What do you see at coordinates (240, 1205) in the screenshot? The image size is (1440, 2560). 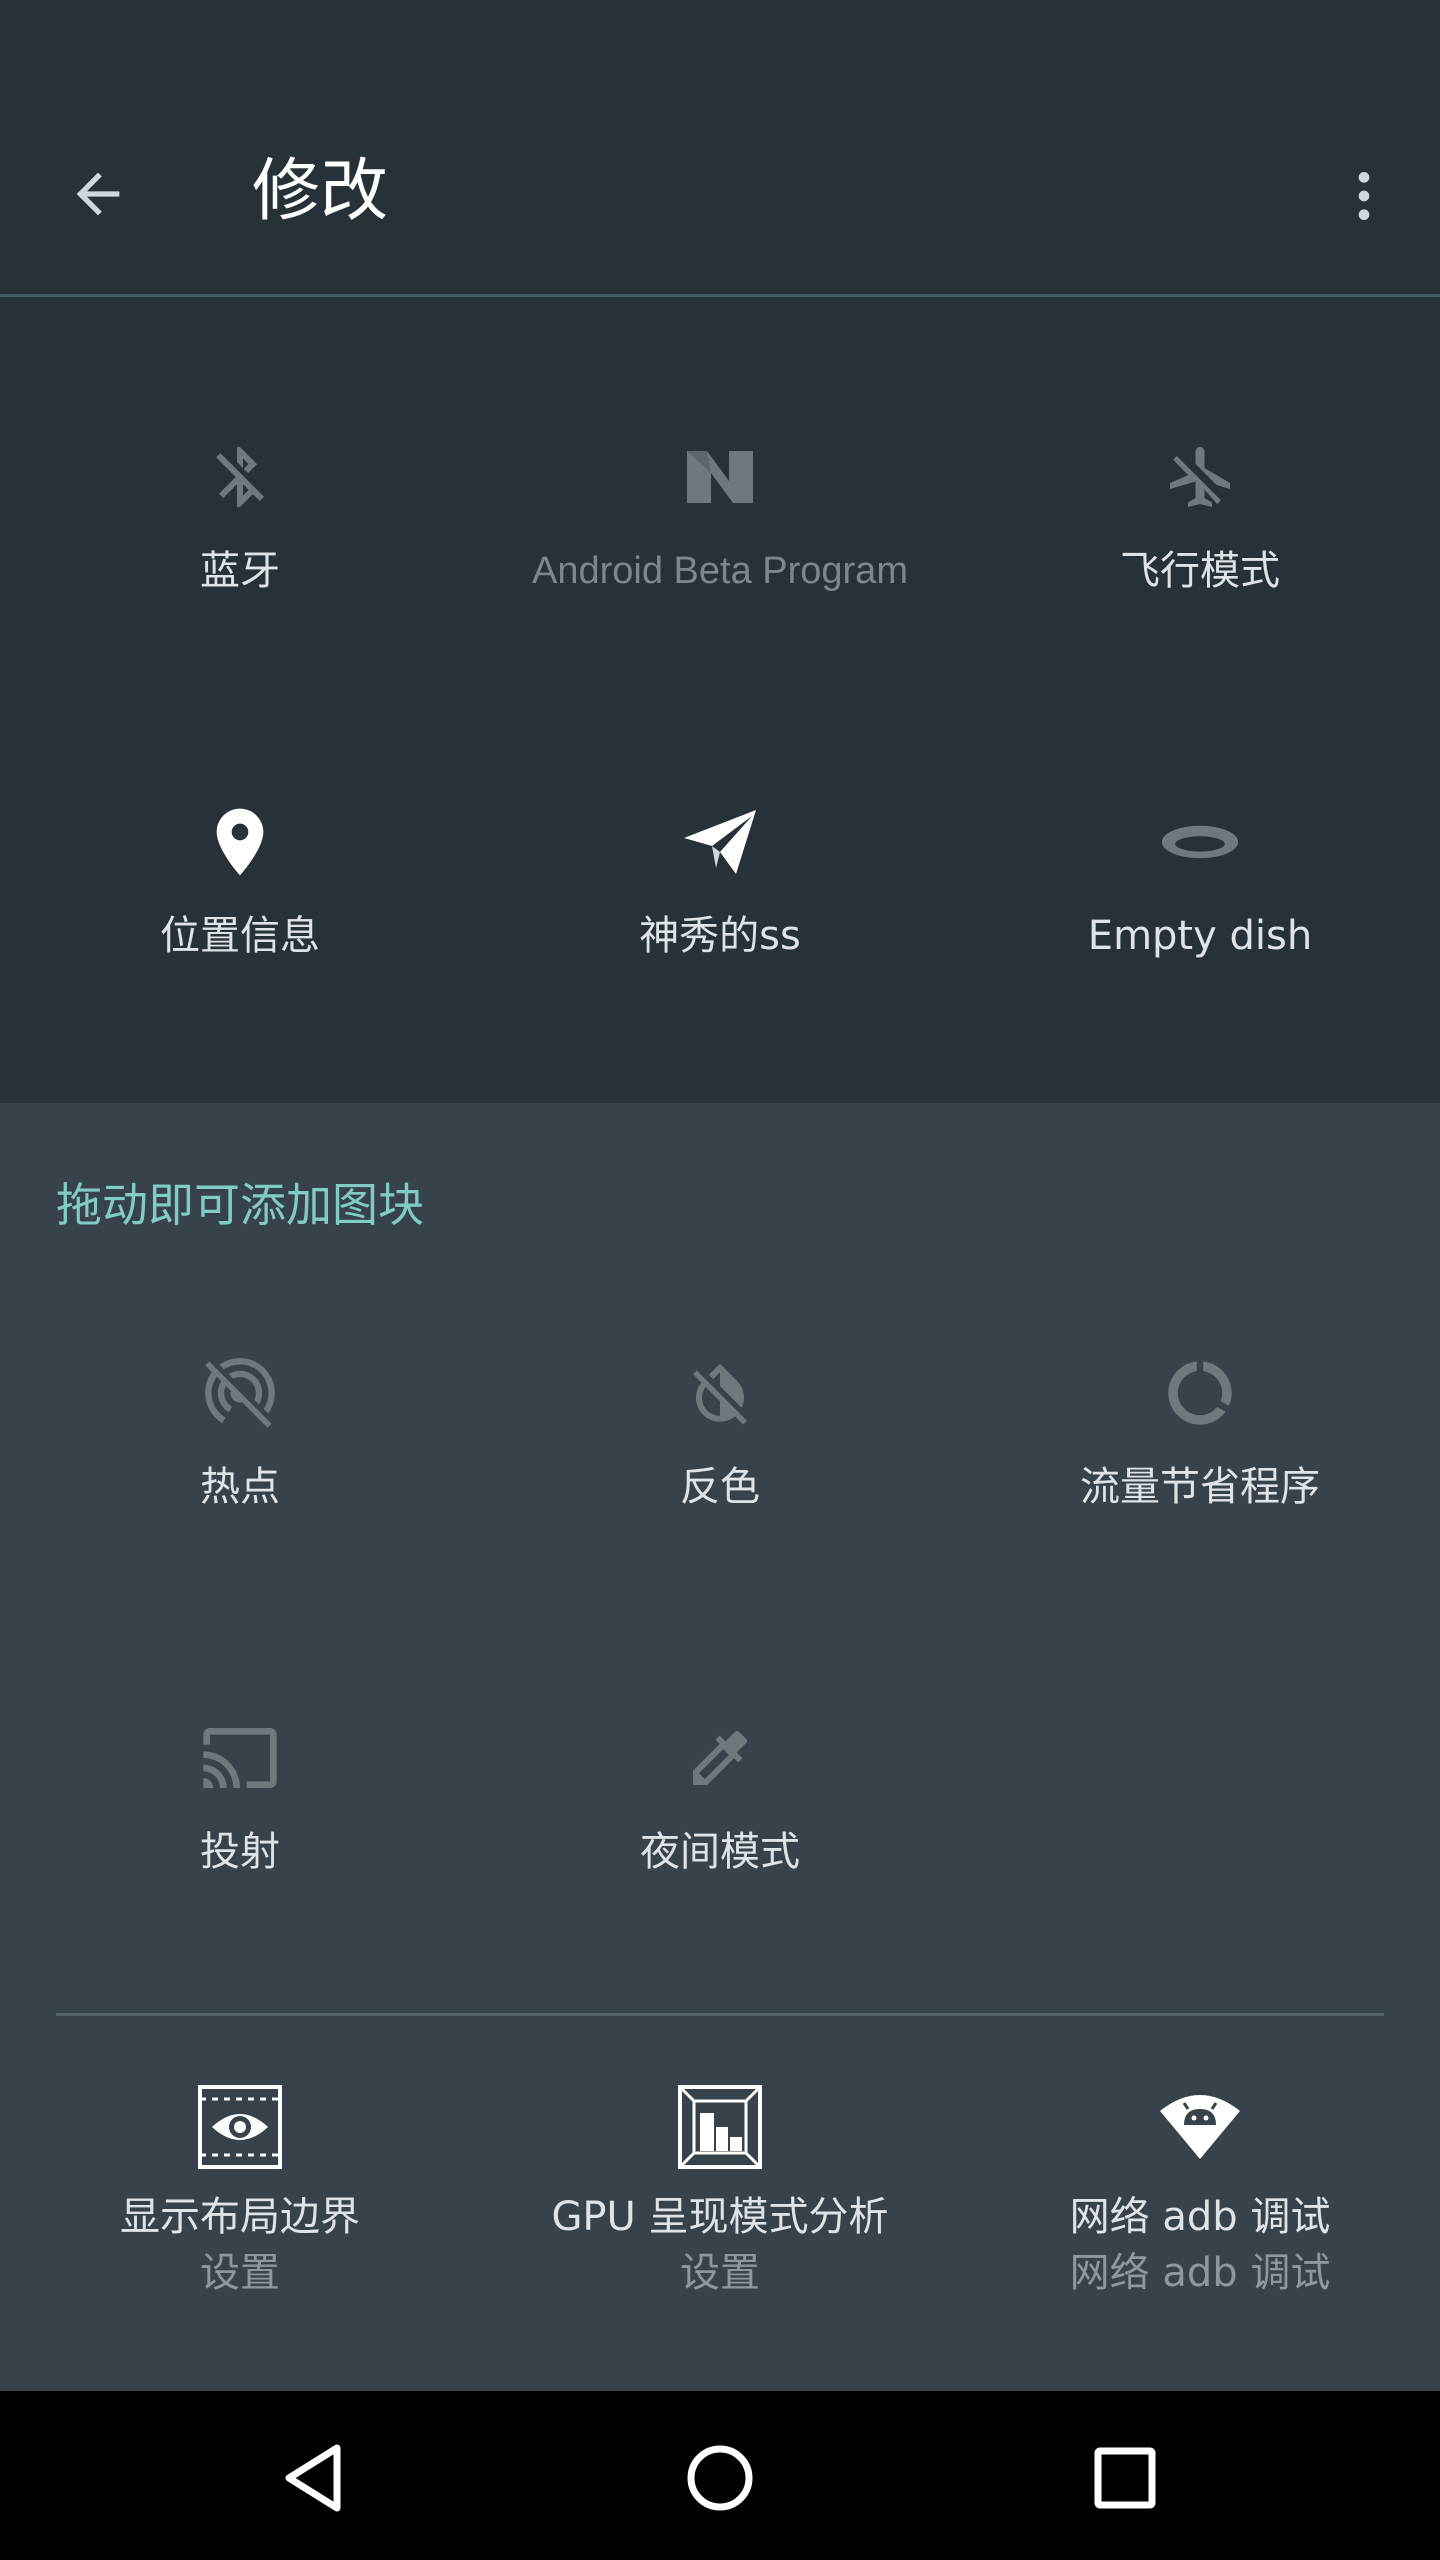 I see `section-header: 拖动即可添加图块` at bounding box center [240, 1205].